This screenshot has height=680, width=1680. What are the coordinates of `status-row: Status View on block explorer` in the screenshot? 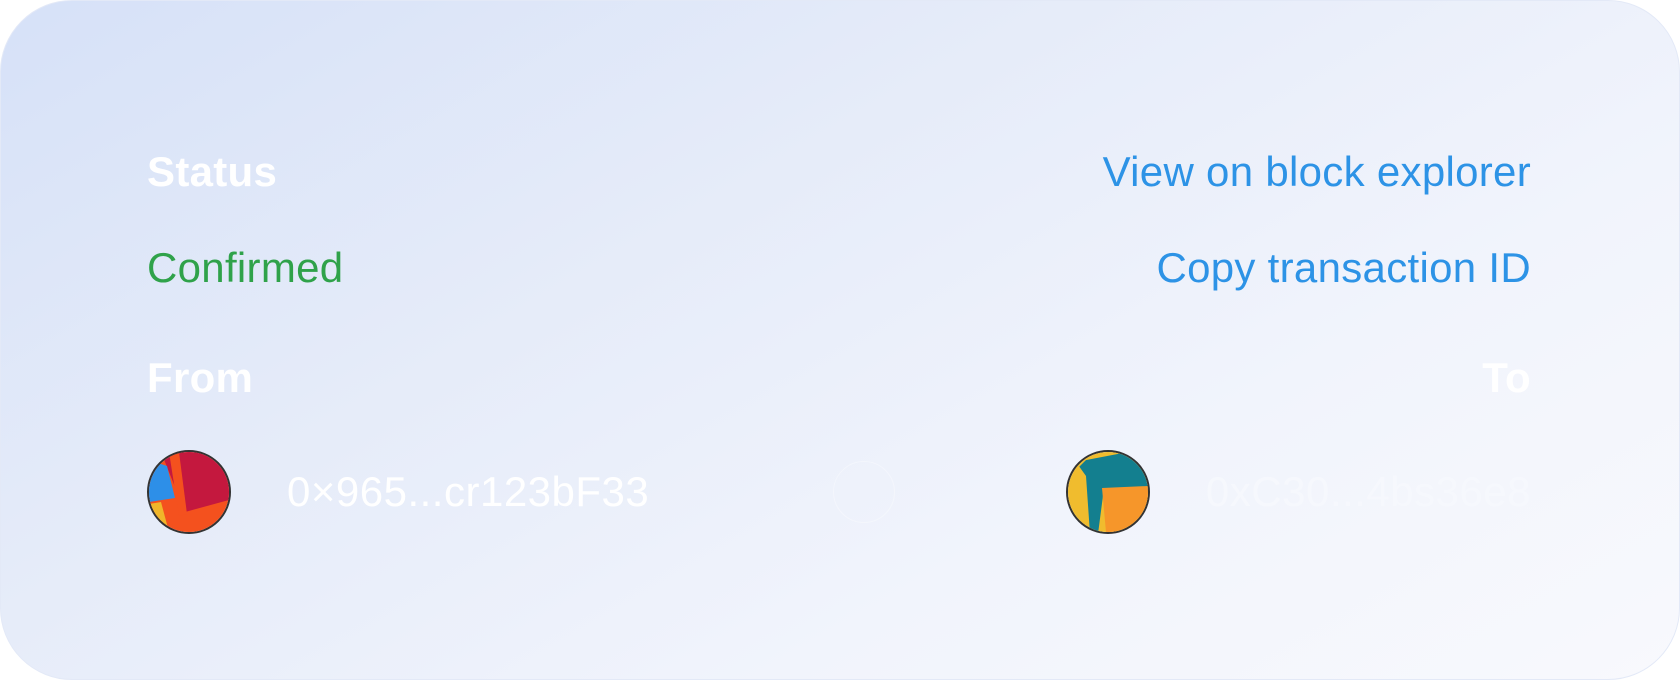 It's located at (839, 172).